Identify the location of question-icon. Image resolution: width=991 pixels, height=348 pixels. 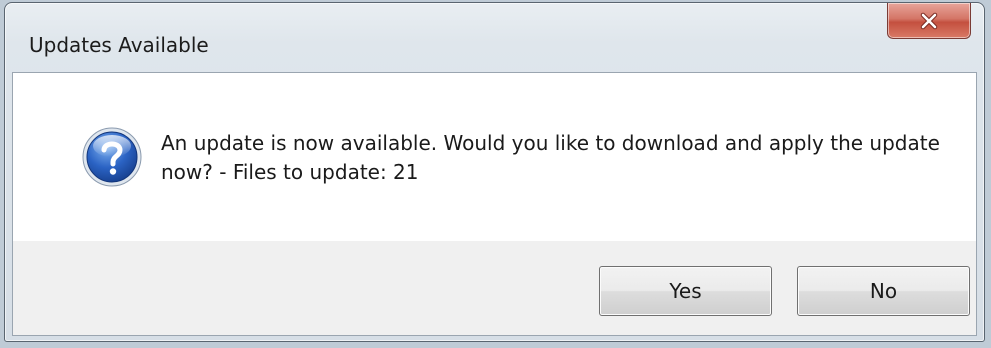
(112, 157).